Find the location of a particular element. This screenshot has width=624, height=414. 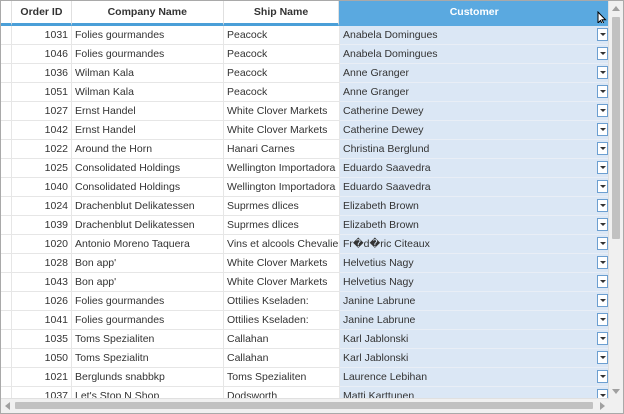

customer-cell: Karl Jablonski is located at coordinates (474, 339).